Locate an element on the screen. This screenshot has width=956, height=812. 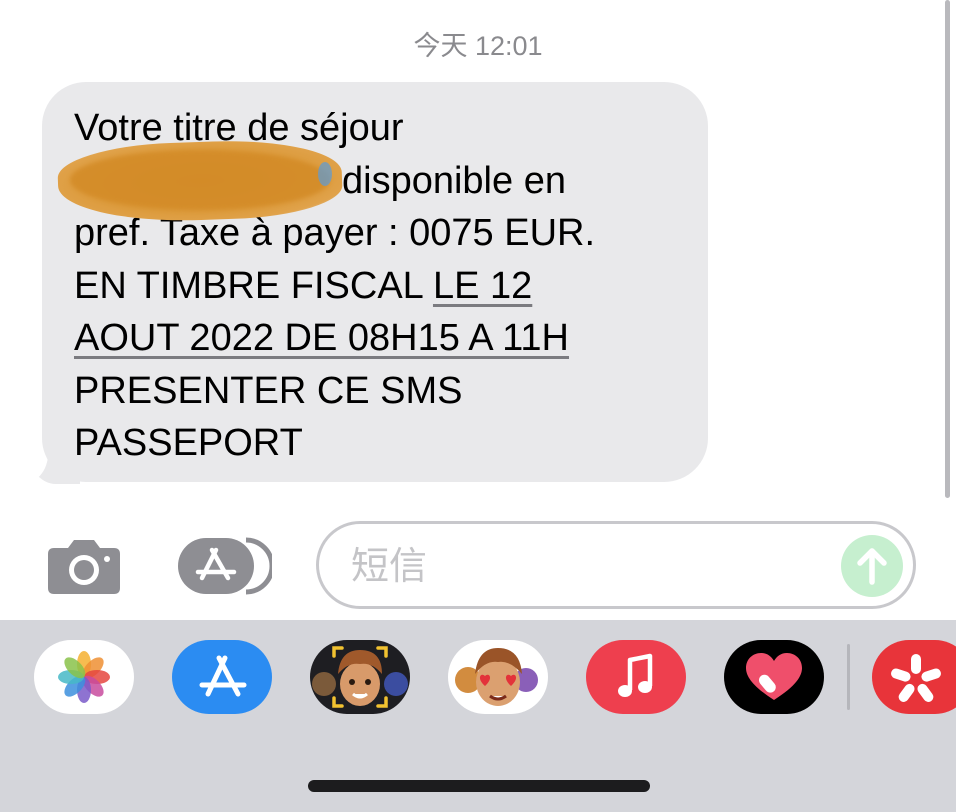
camera-icon is located at coordinates (84, 567).